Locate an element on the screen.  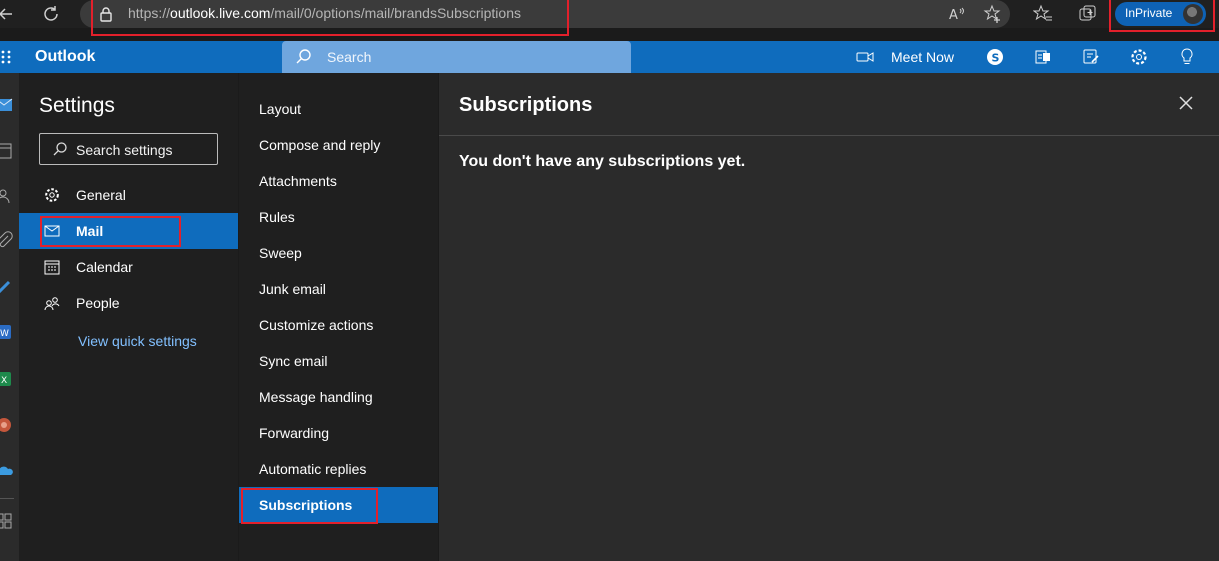
more-apps-icon is located at coordinates (8, 521).